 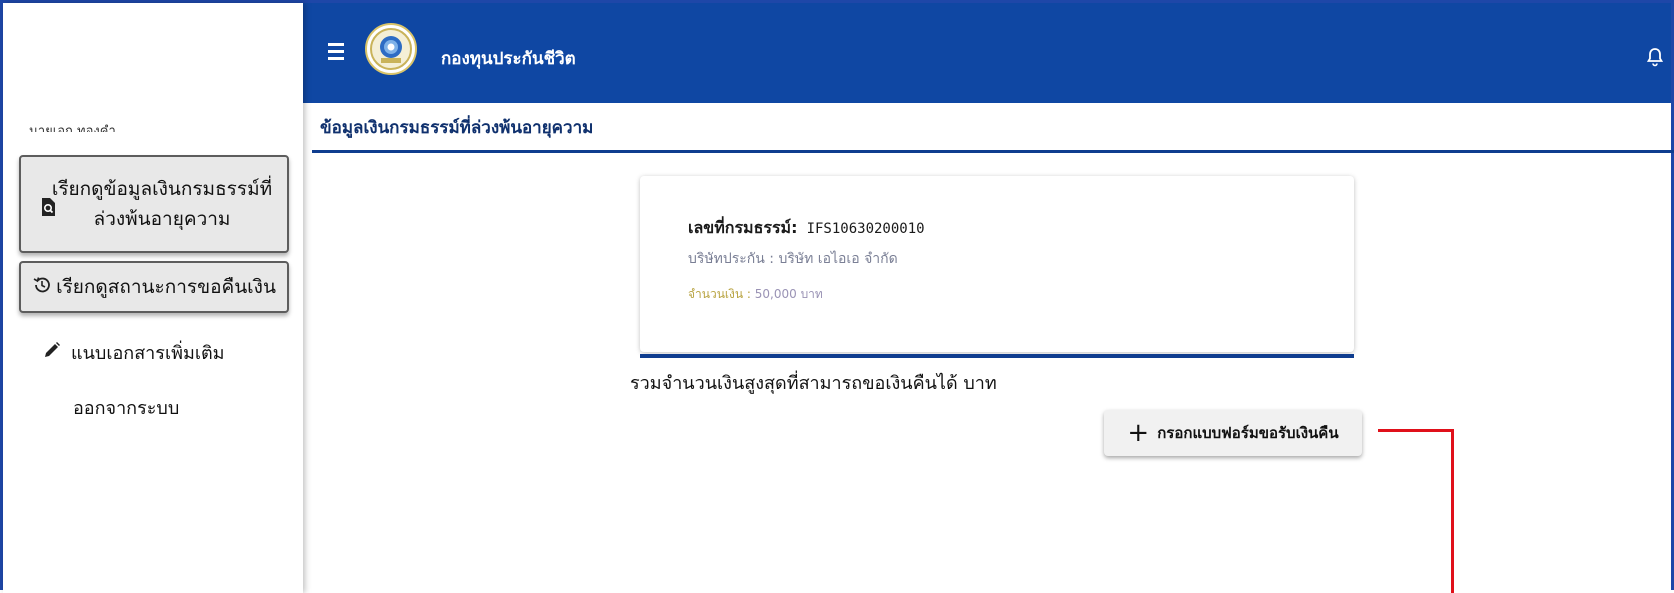 I want to click on policy-number-value: IFS10630200010, so click(x=865, y=229).